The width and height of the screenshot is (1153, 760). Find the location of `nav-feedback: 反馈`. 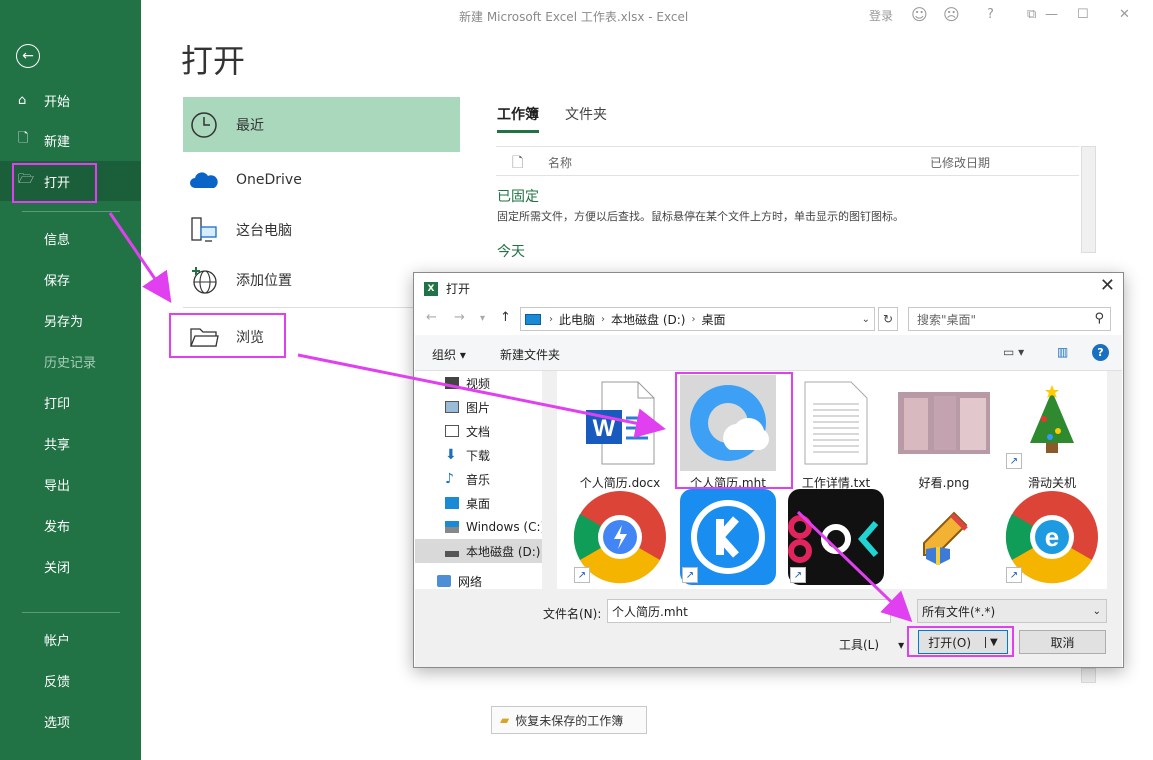

nav-feedback: 反馈 is located at coordinates (70, 680).